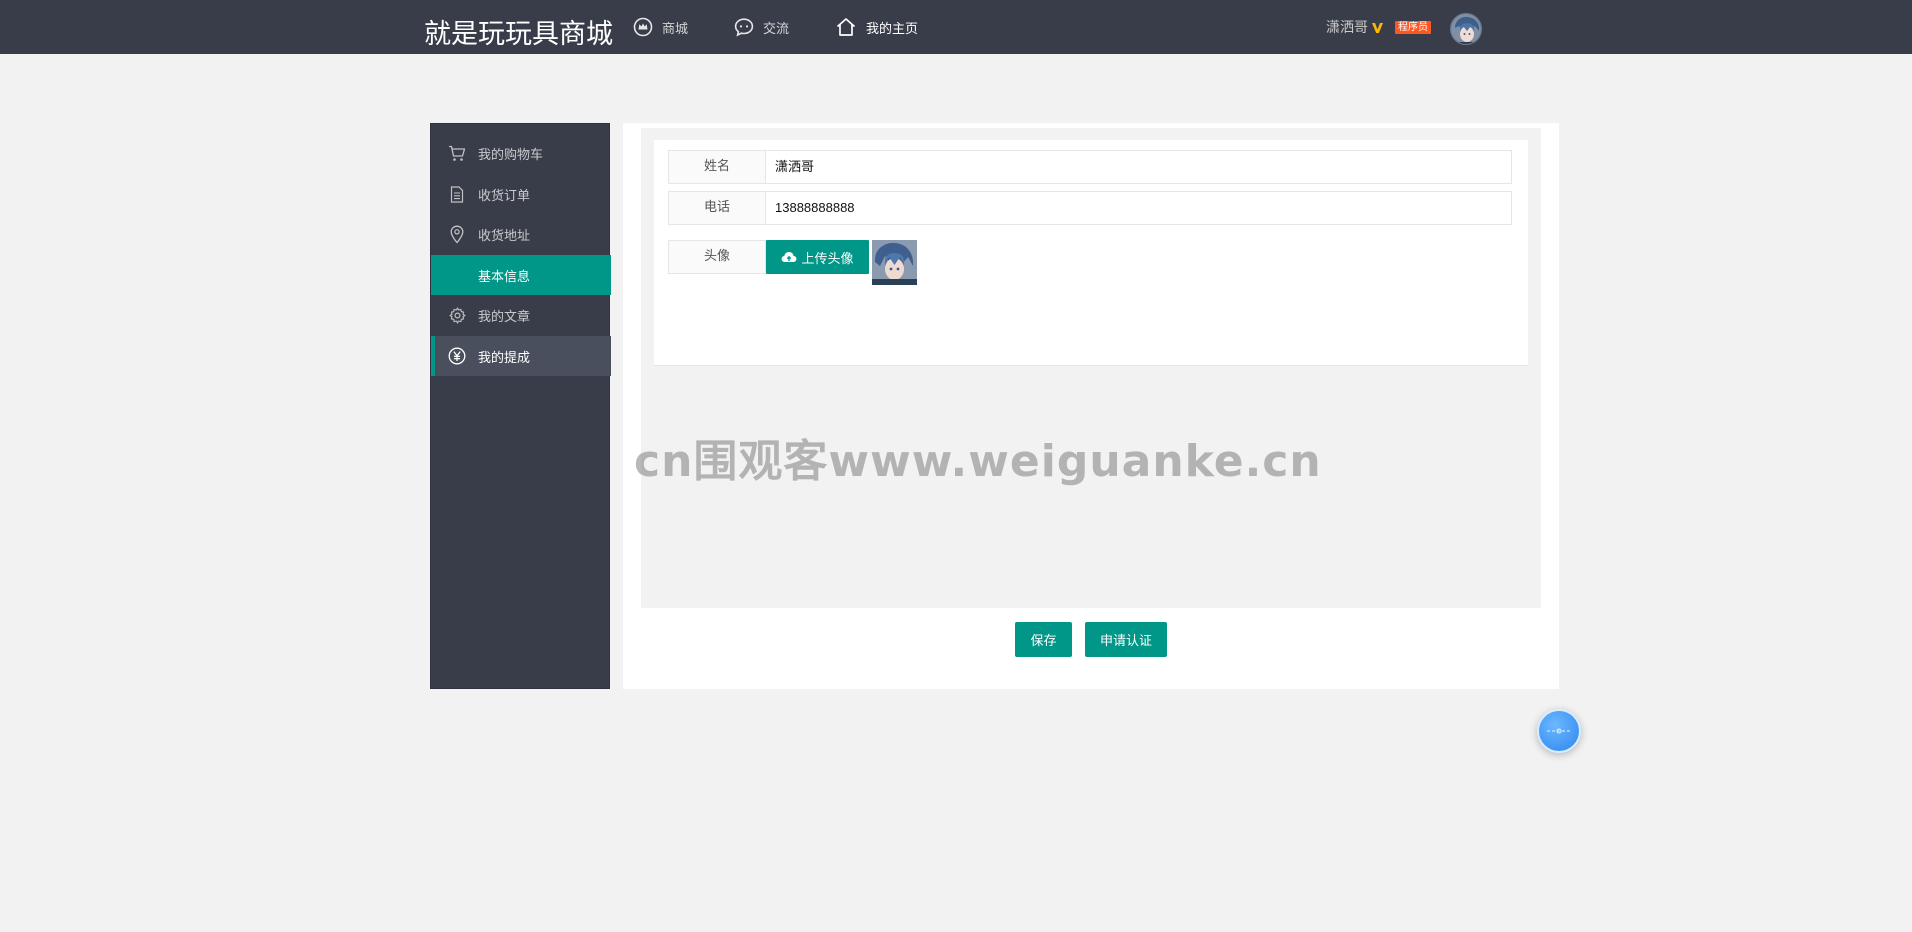  I want to click on avatar-preview, so click(894, 262).